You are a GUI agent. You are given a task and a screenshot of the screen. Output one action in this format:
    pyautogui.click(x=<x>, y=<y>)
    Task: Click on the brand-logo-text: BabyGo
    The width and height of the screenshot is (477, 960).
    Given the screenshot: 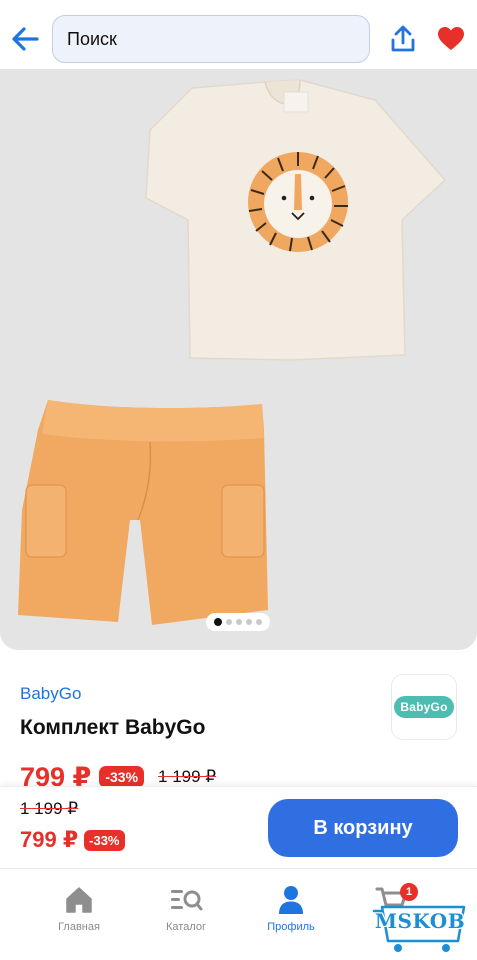 What is the action you would take?
    pyautogui.click(x=424, y=707)
    